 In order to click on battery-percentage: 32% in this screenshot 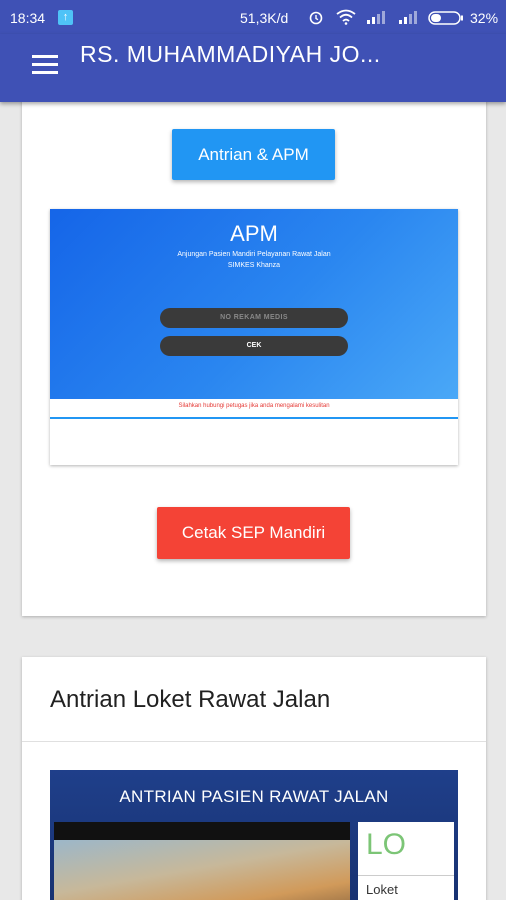, I will do `click(484, 18)`.